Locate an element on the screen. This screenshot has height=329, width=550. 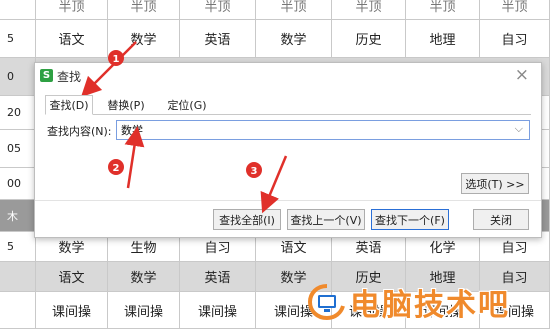
dialog-tabs: 查找(D) 替换(P) 定位(G) is located at coordinates (288, 105).